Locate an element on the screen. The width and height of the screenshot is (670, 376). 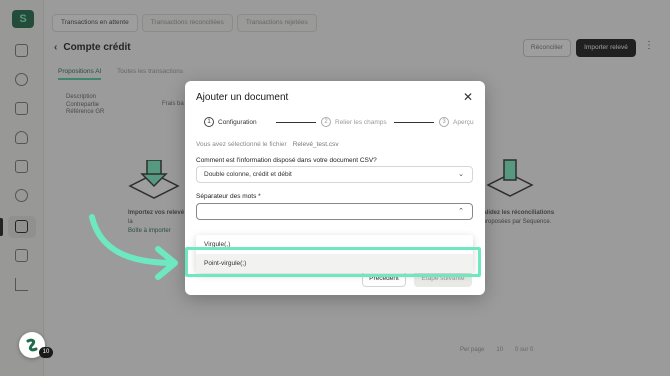
step-label: Relier les champs is located at coordinates (361, 122).